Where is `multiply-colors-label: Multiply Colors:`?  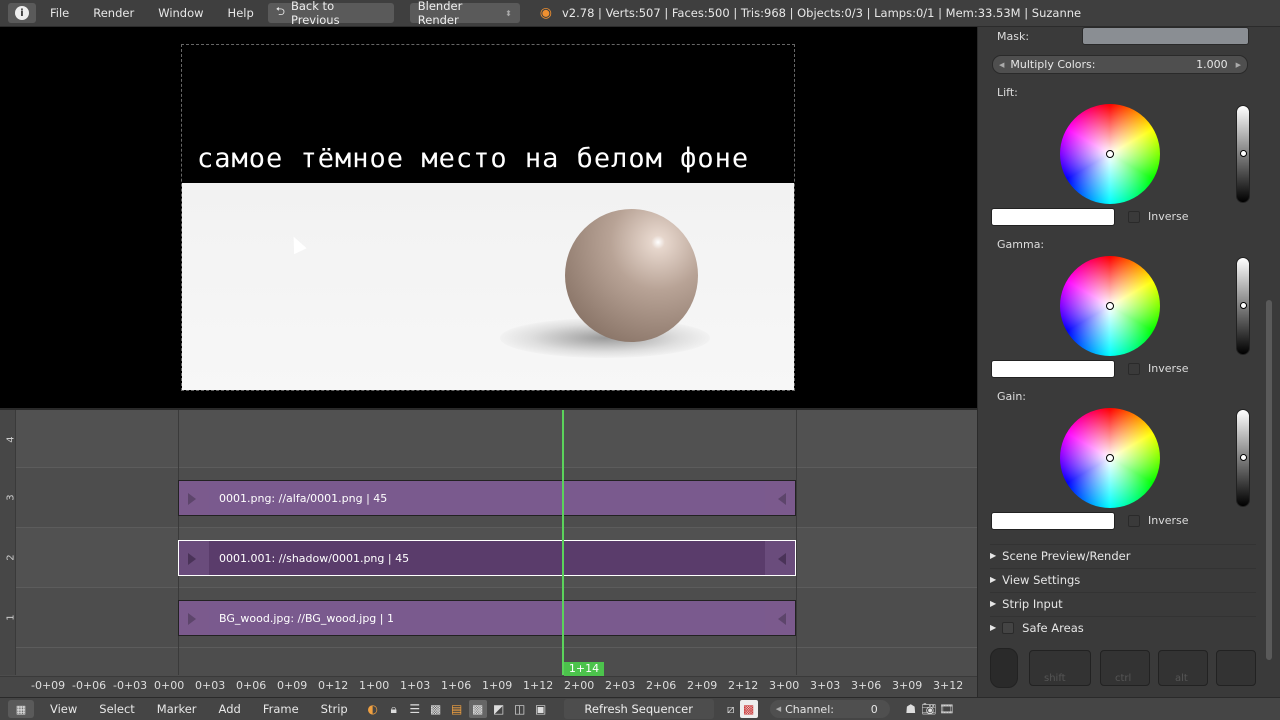
multiply-colors-label: Multiply Colors: is located at coordinates (1053, 64).